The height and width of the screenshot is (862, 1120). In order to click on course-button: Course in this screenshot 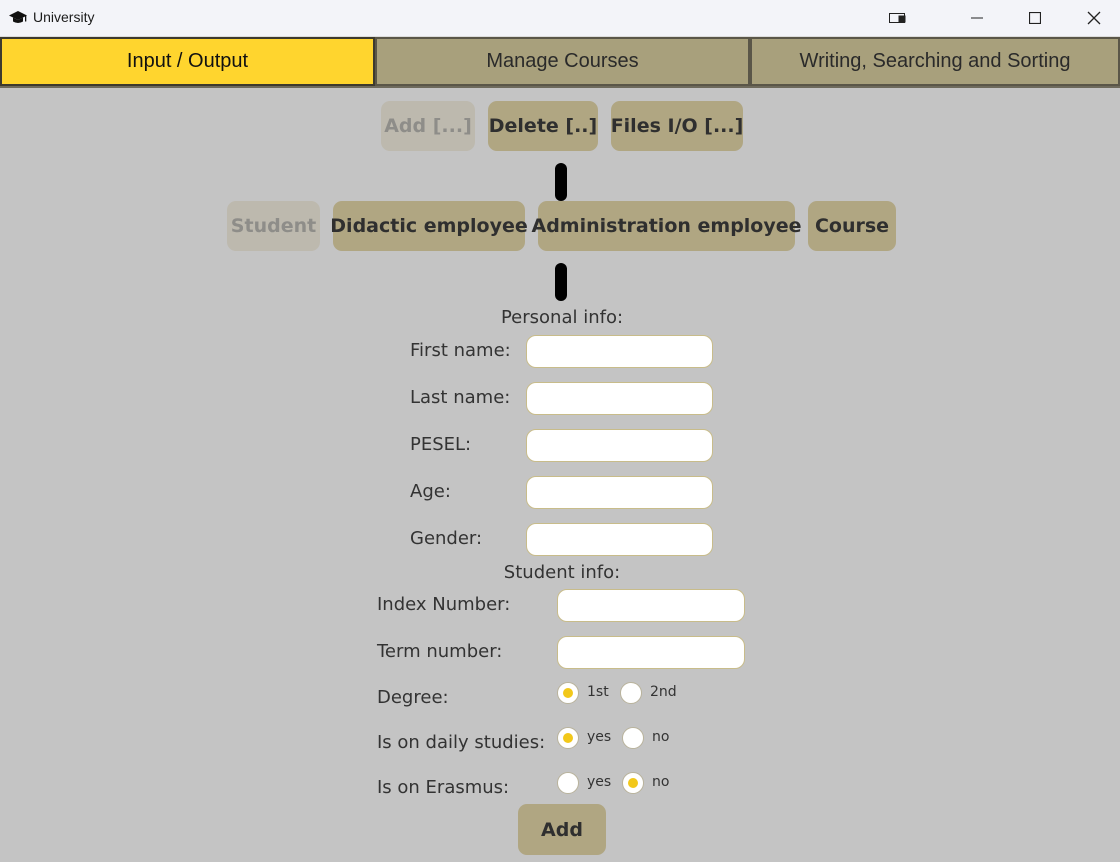, I will do `click(852, 226)`.